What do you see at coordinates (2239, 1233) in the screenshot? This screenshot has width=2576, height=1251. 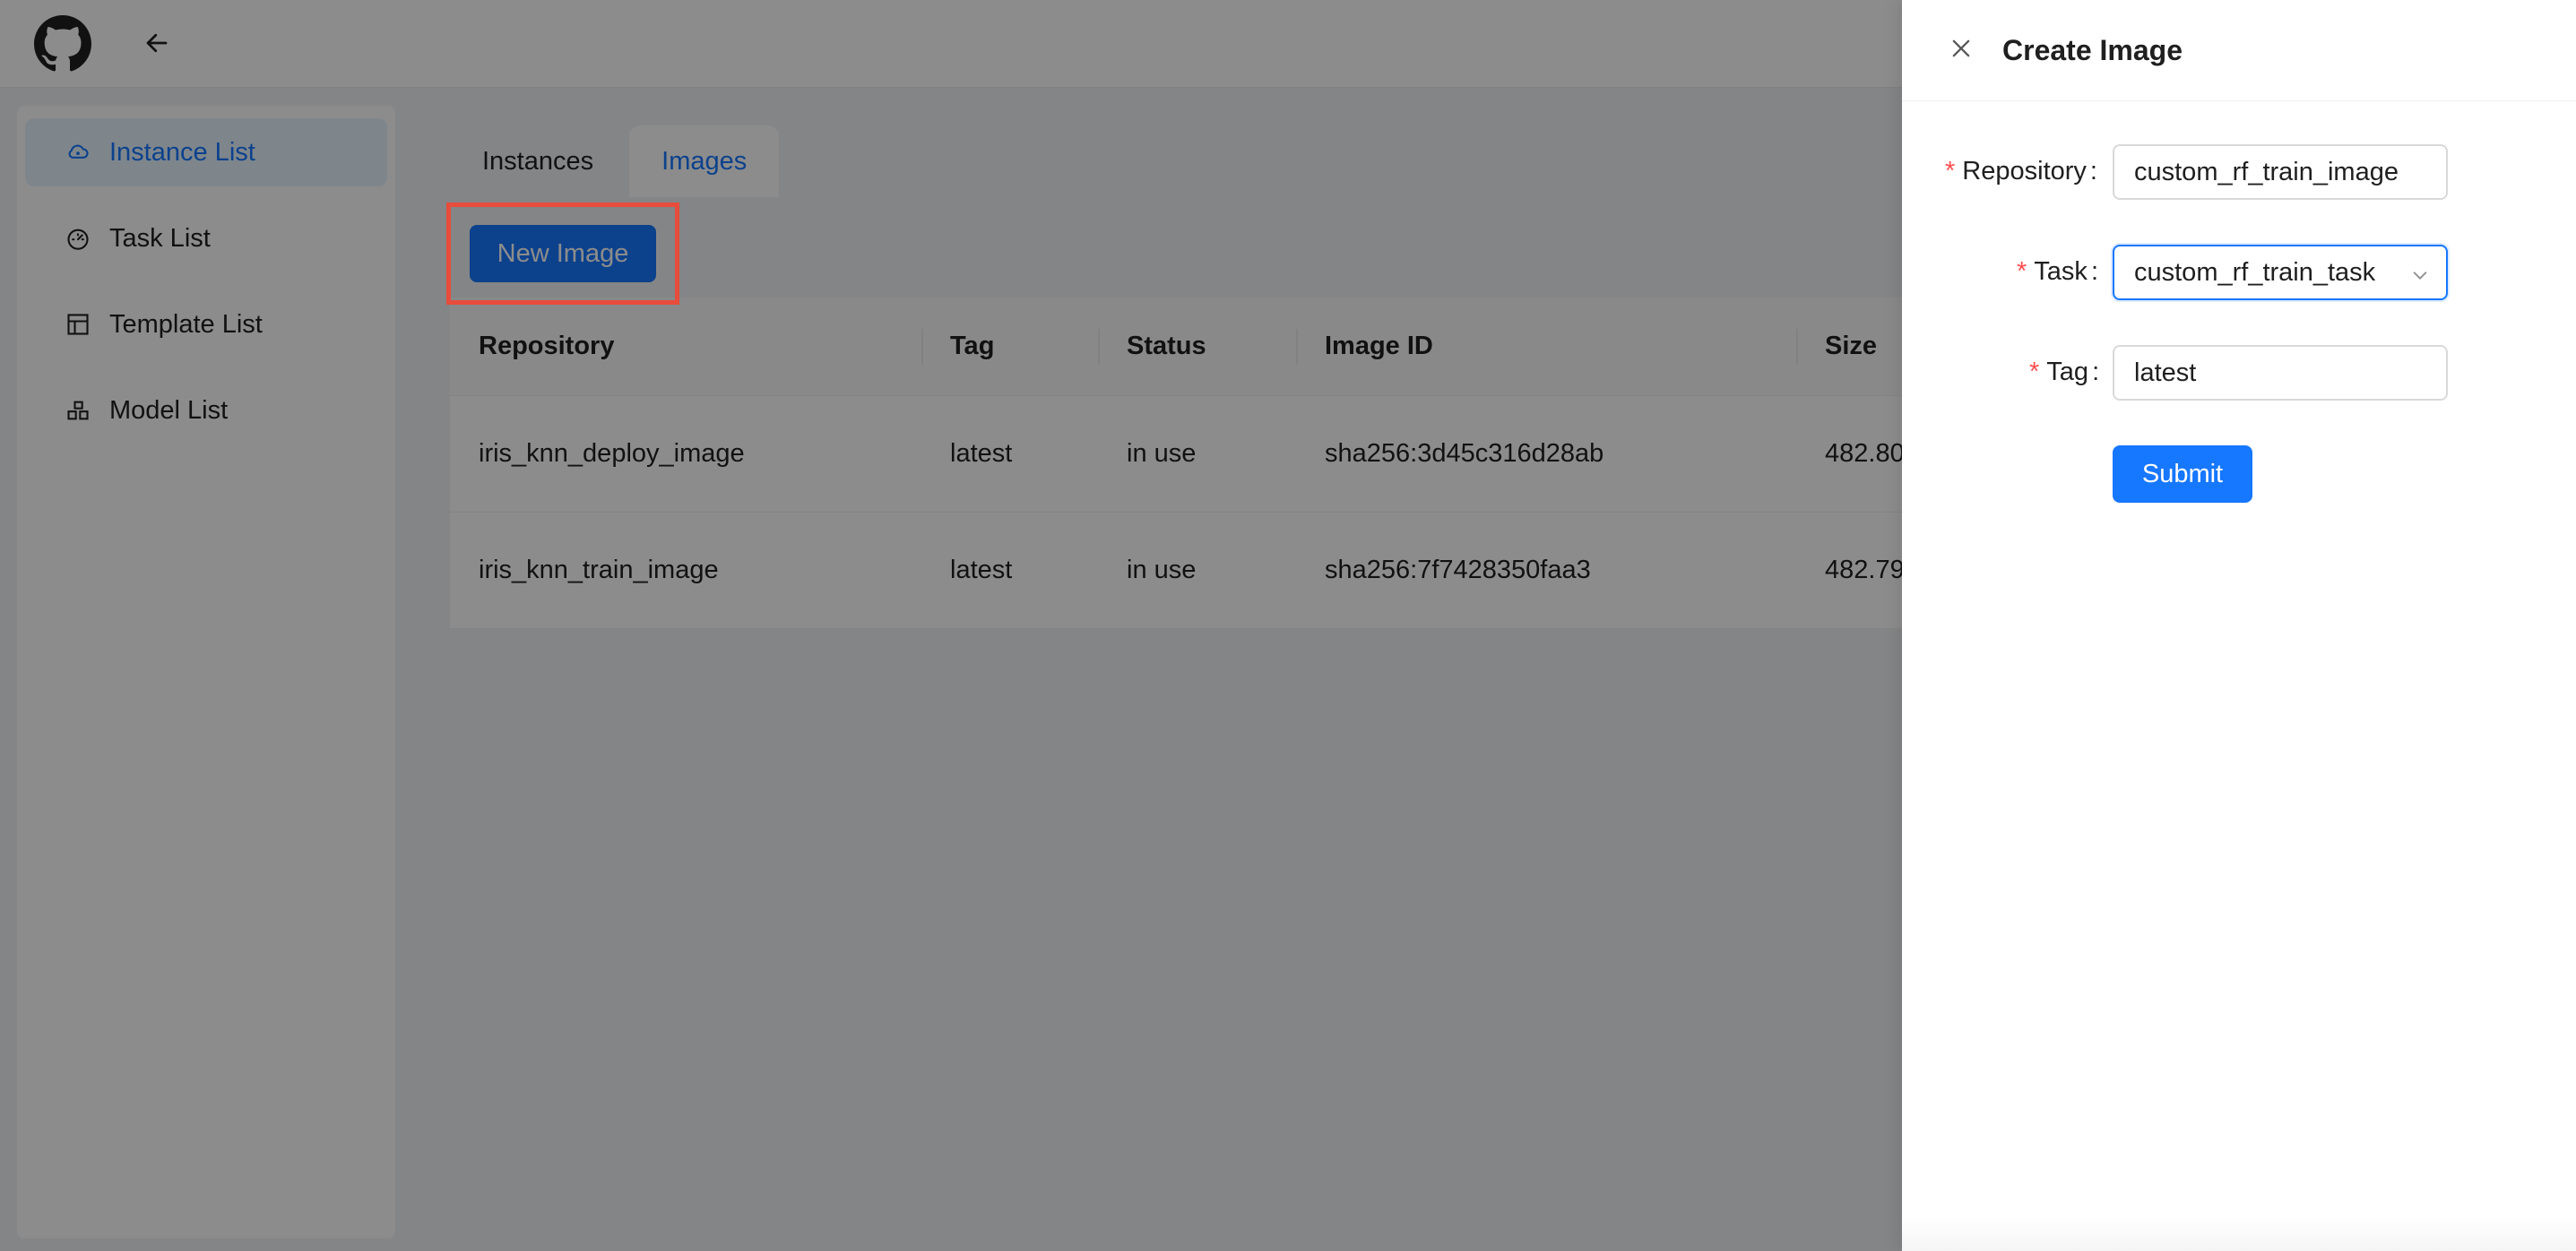 I see `drawer-footer` at bounding box center [2239, 1233].